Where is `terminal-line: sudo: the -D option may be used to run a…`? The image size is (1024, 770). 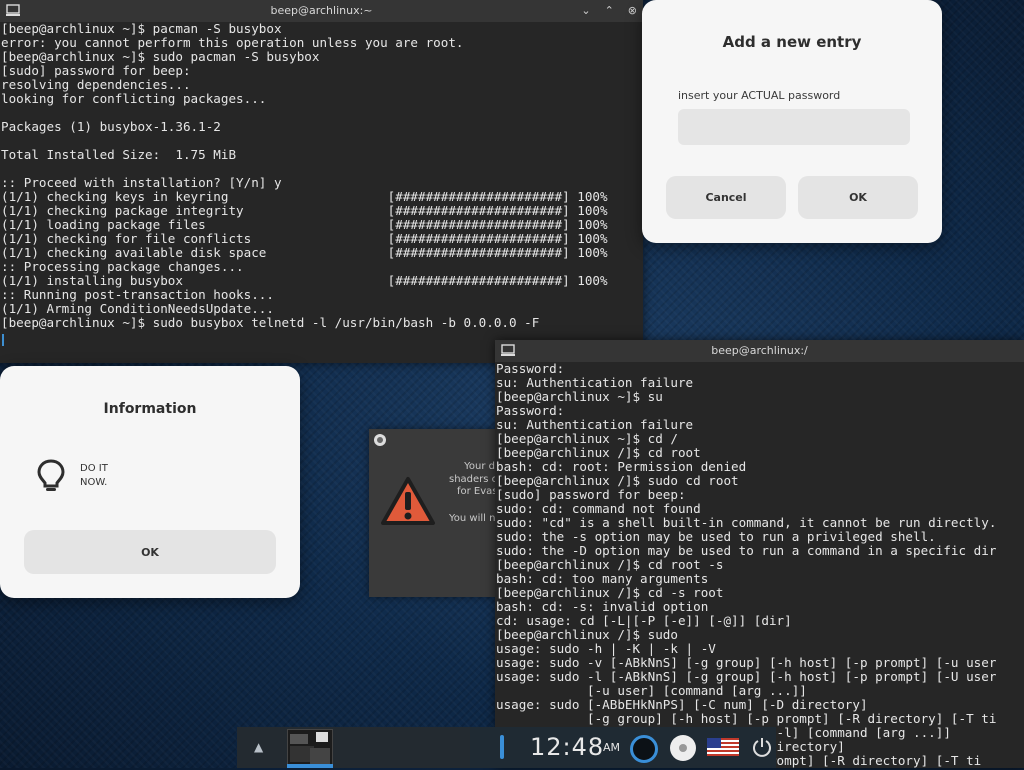 terminal-line: sudo: the -D option may be used to run a… is located at coordinates (746, 550).